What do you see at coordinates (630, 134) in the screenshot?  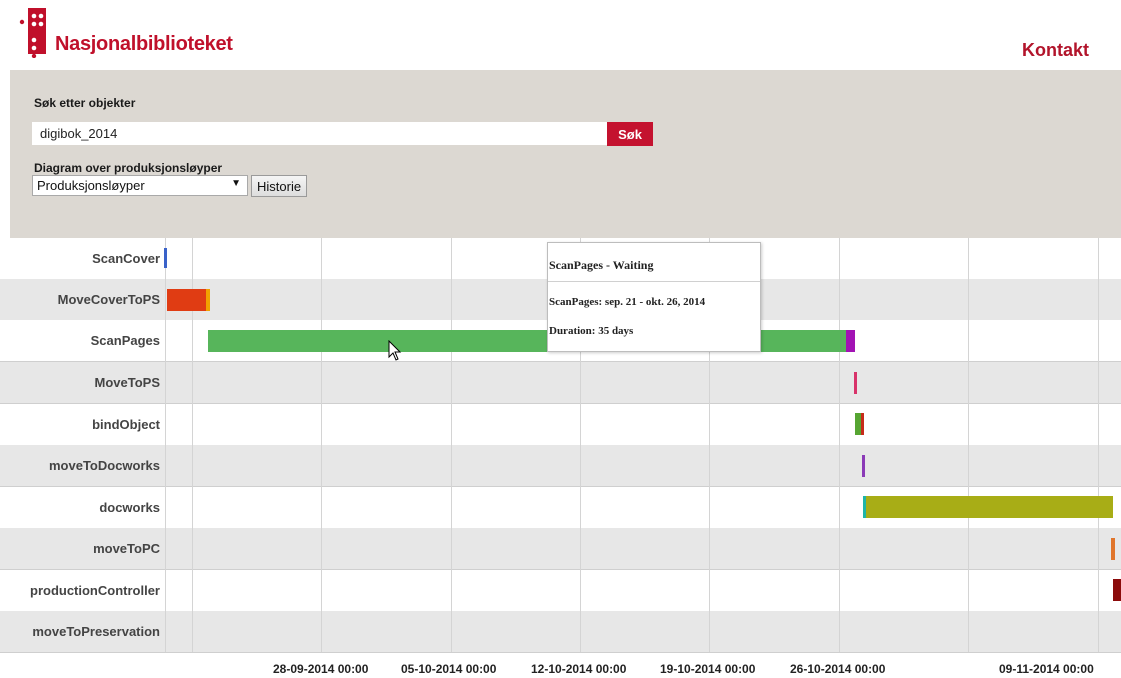 I see `search-button: Søk` at bounding box center [630, 134].